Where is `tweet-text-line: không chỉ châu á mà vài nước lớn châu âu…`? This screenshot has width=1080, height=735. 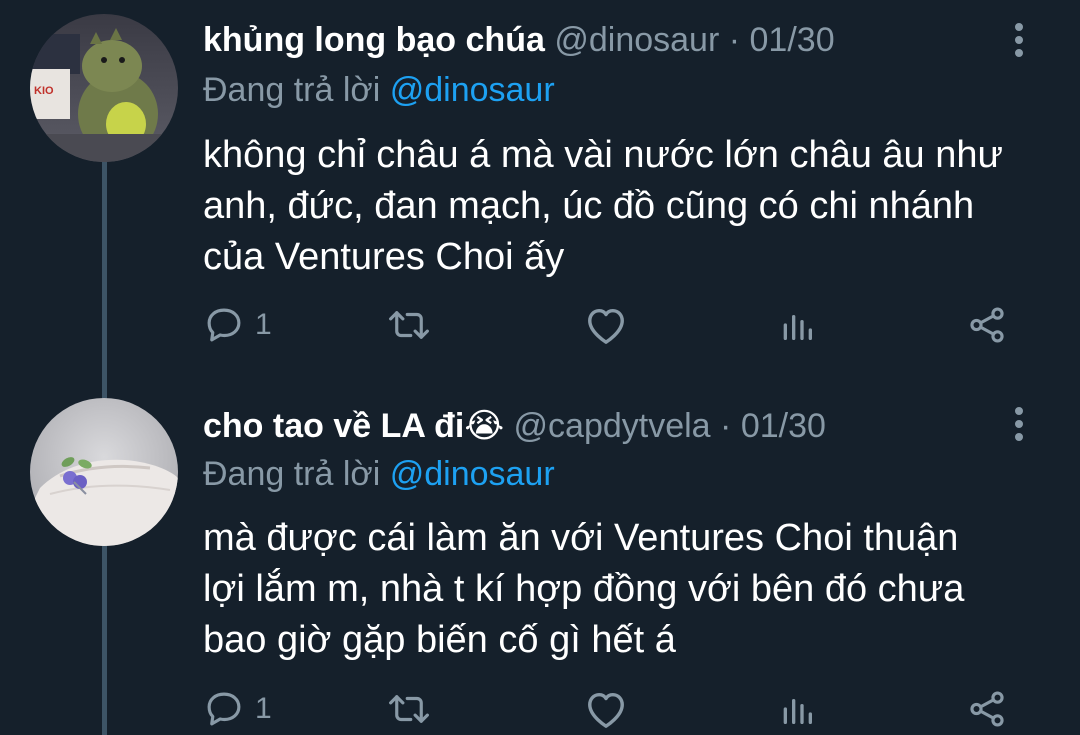 tweet-text-line: không chỉ châu á mà vài nước lớn châu âu… is located at coordinates (603, 155).